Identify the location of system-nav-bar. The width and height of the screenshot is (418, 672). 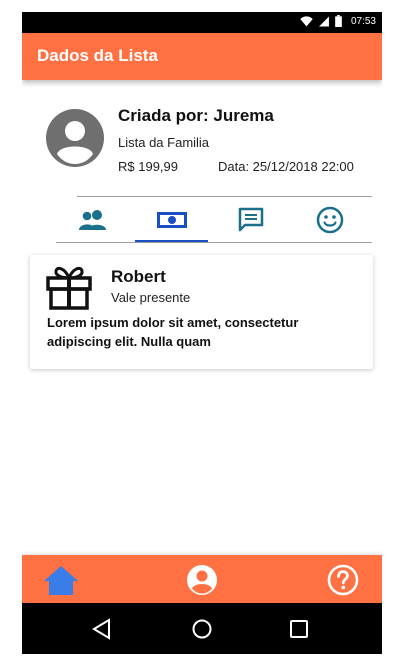
(202, 628).